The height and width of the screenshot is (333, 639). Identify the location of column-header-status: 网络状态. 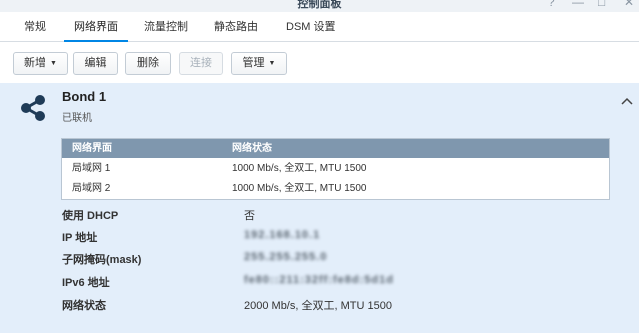
(252, 148).